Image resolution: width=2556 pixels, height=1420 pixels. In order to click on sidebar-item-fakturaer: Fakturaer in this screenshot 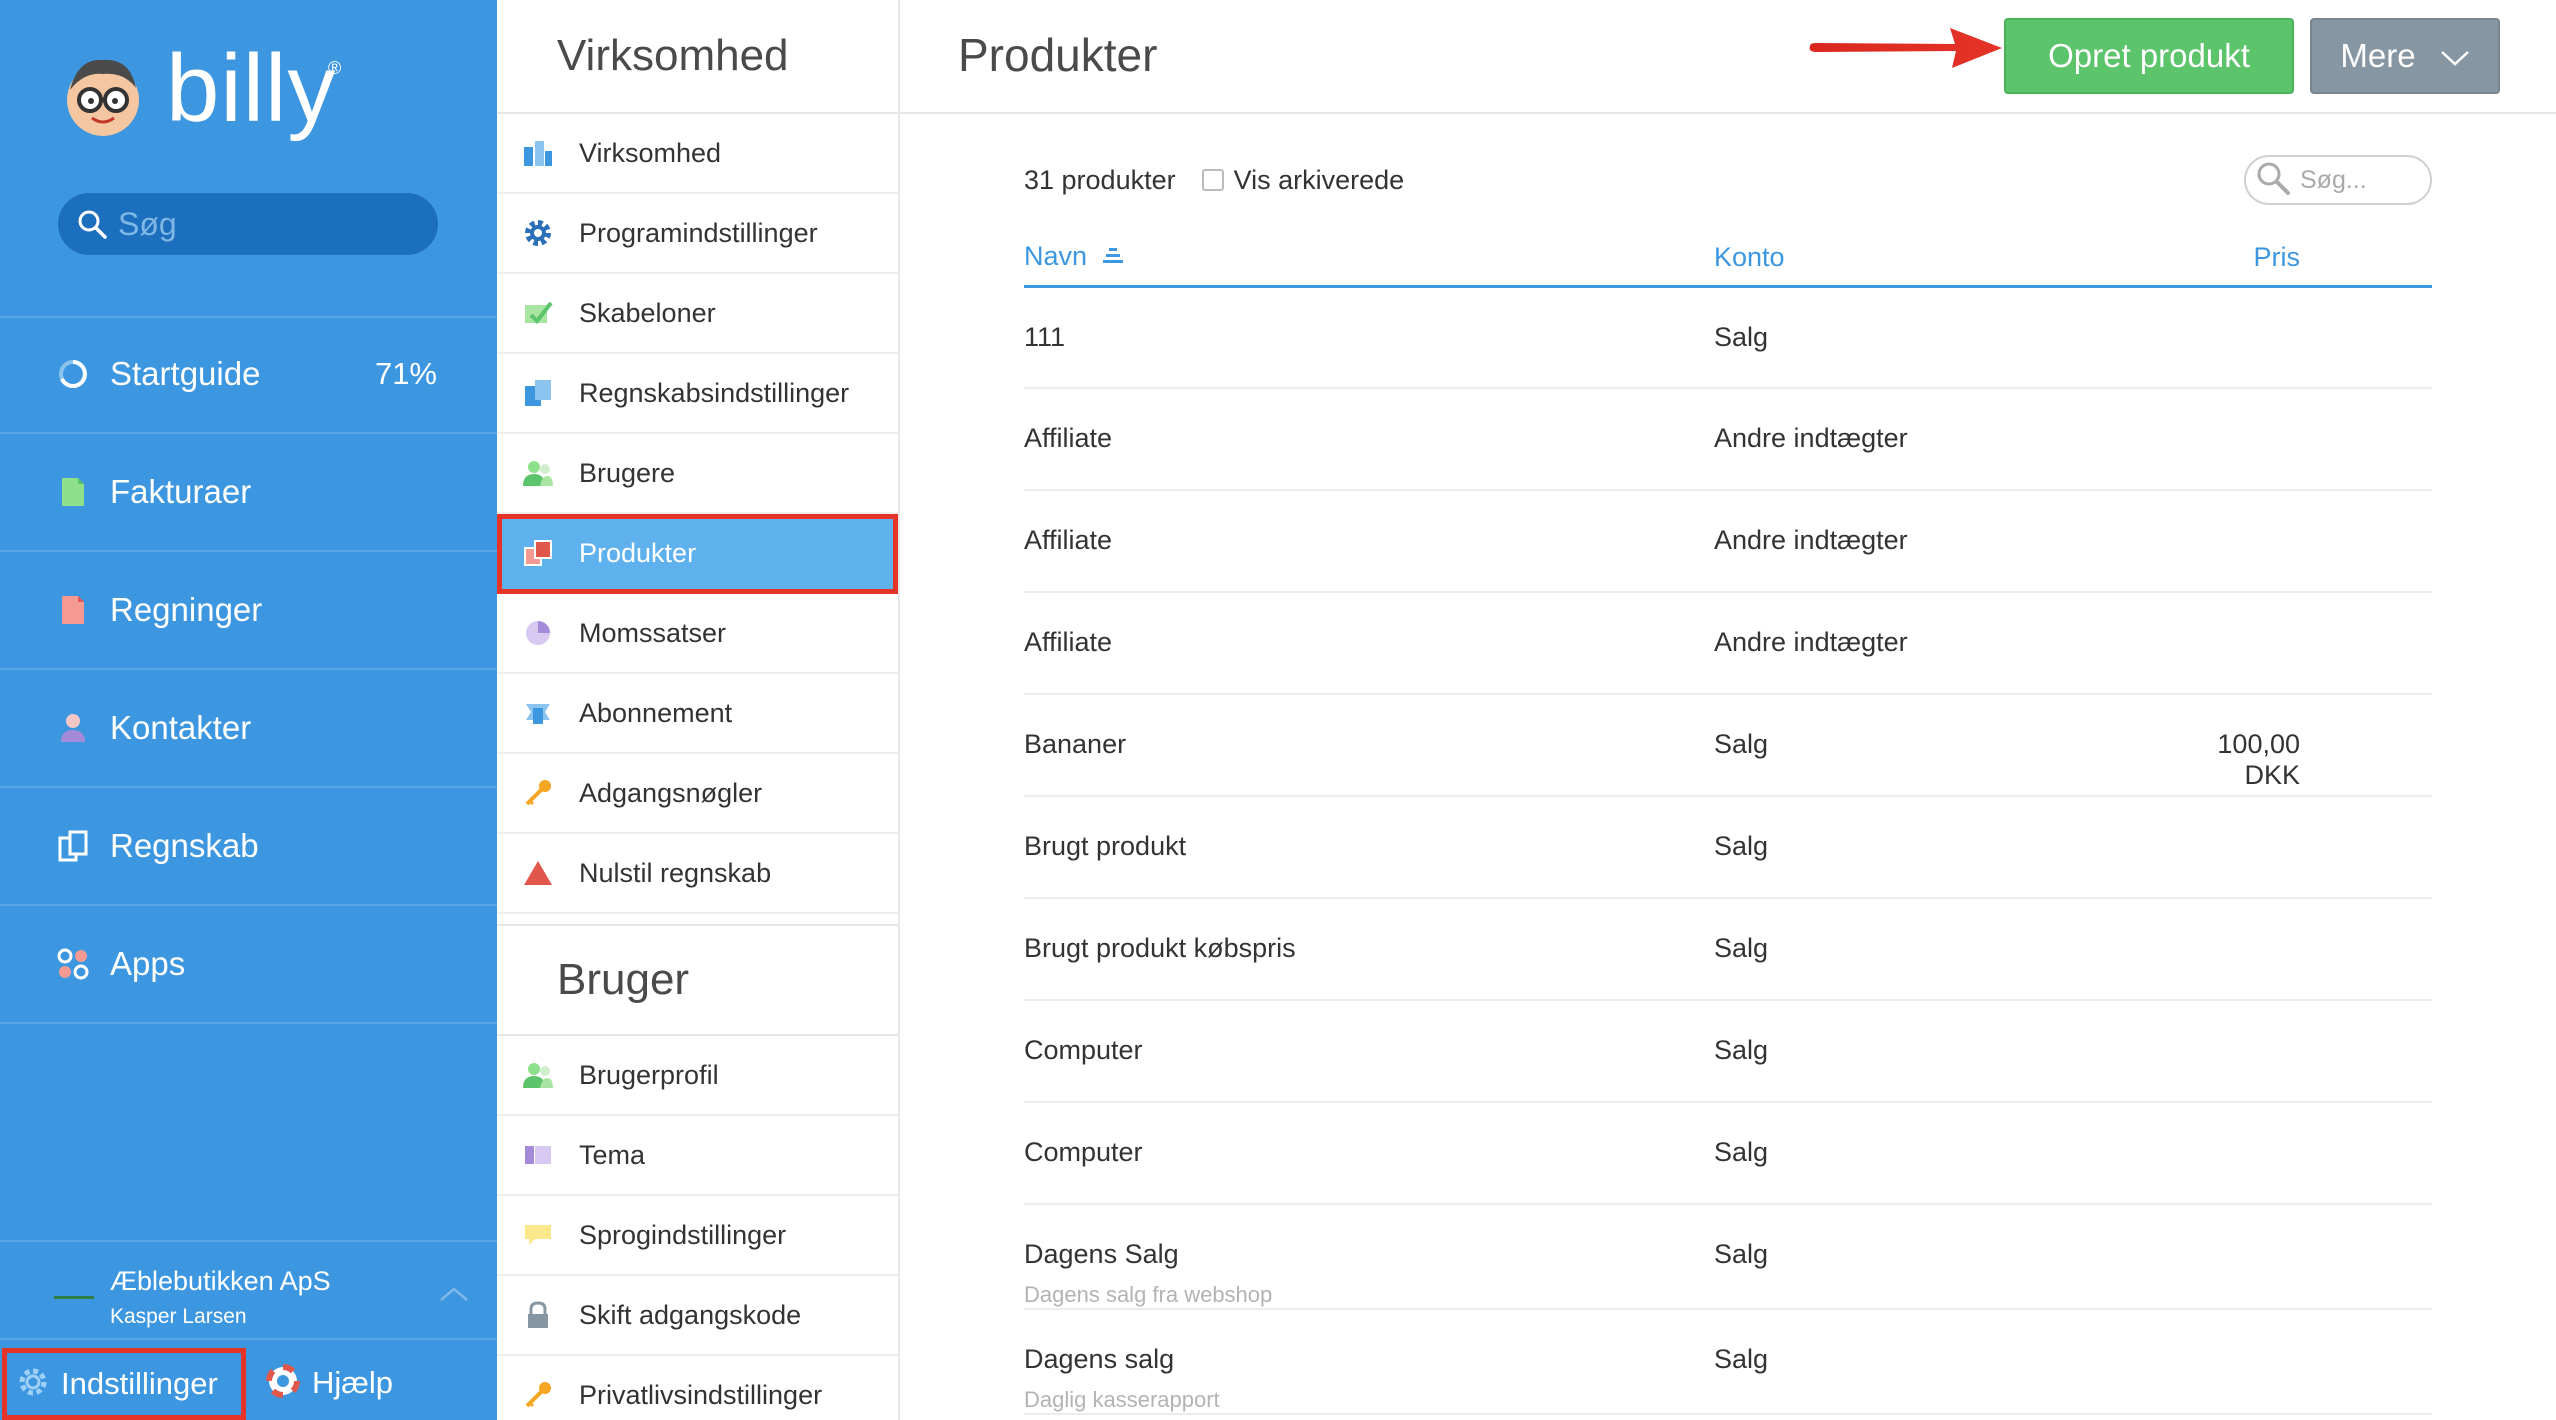, I will do `click(248, 493)`.